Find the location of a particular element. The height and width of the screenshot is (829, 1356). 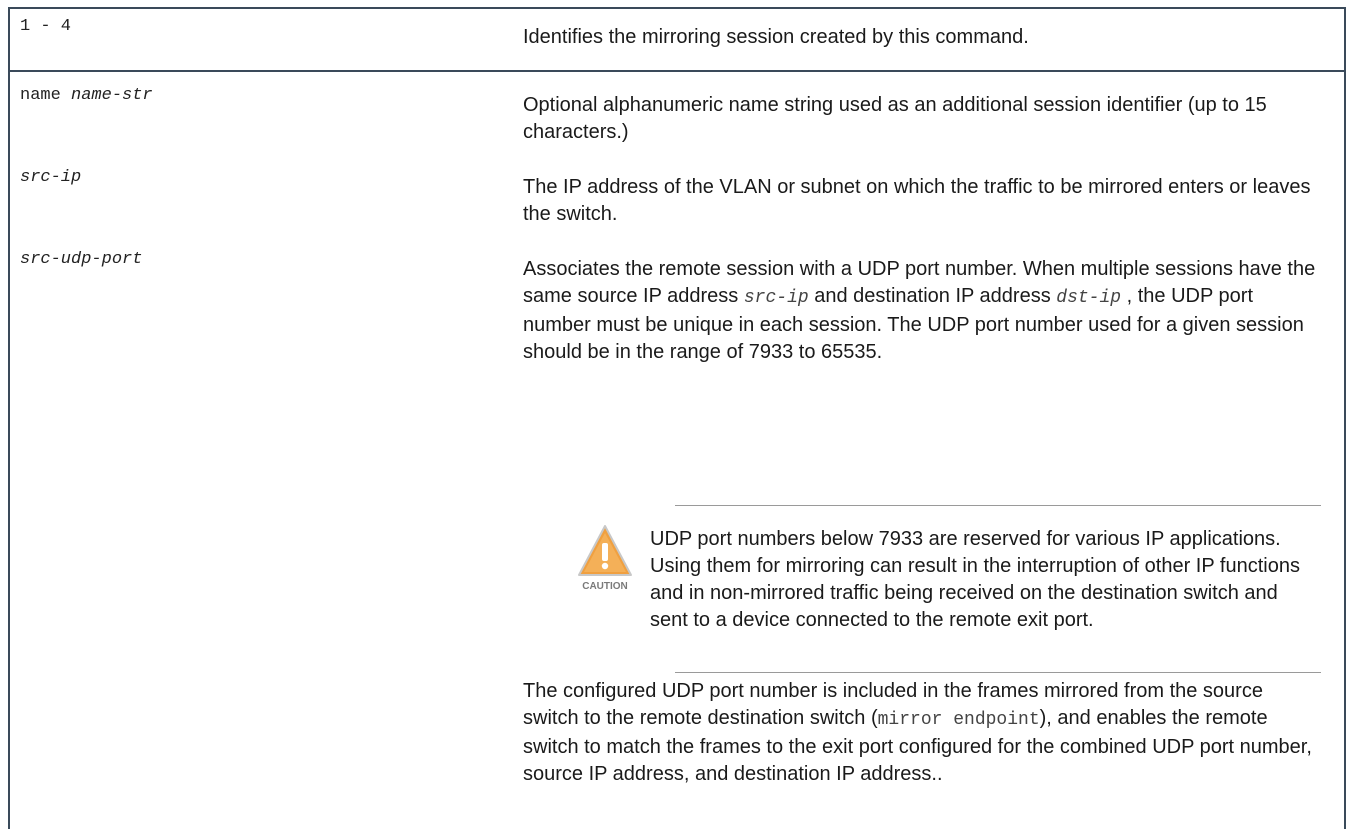

code-src-ip: src-ip is located at coordinates (776, 298).